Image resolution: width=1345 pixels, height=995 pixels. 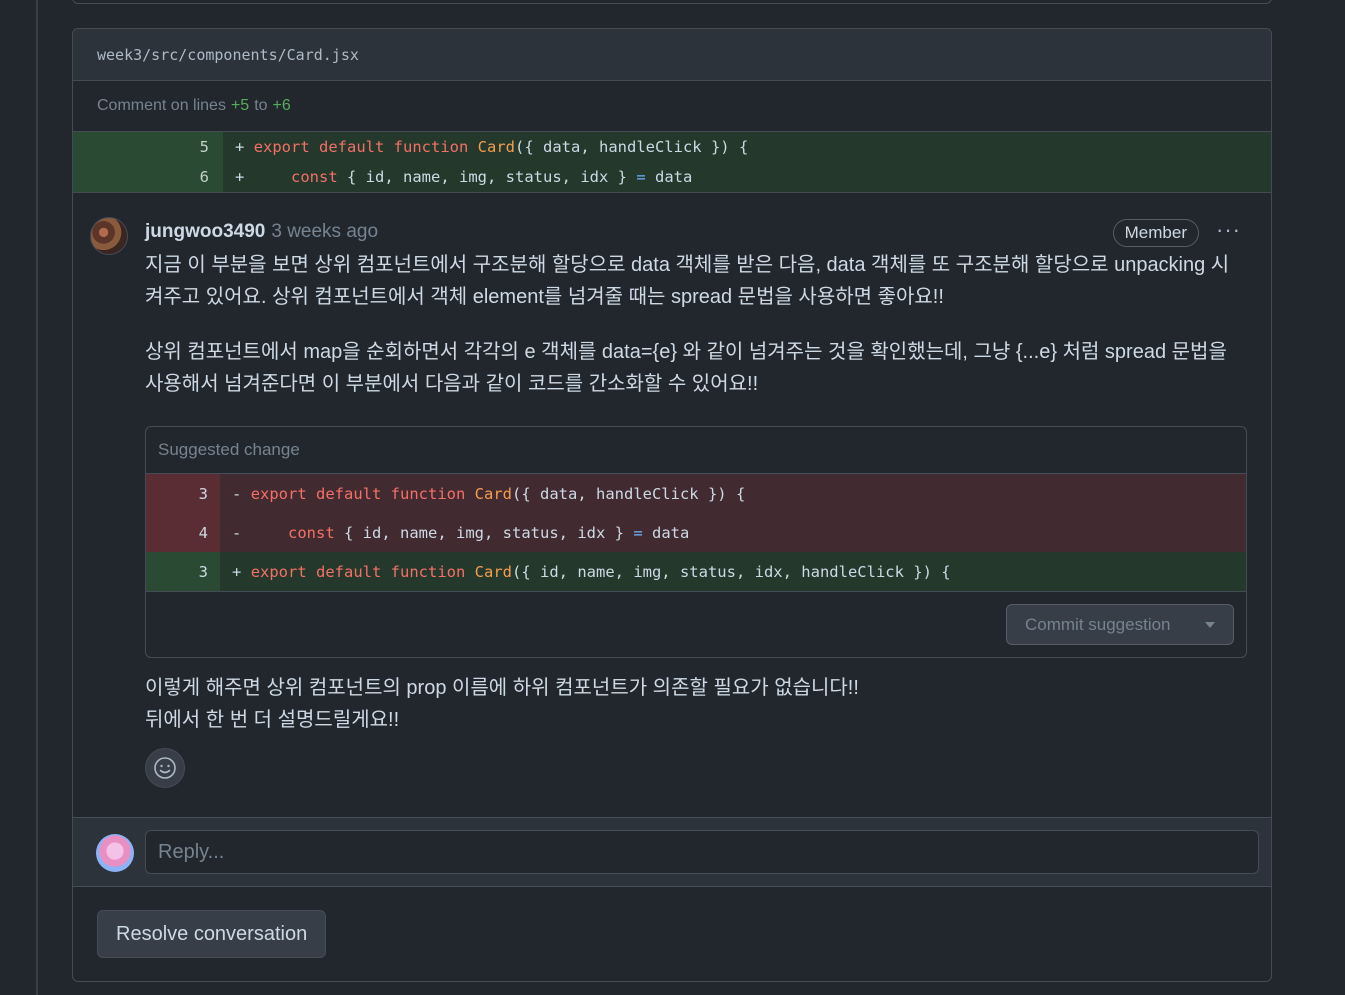 I want to click on member-badge: Member, so click(x=1155, y=233).